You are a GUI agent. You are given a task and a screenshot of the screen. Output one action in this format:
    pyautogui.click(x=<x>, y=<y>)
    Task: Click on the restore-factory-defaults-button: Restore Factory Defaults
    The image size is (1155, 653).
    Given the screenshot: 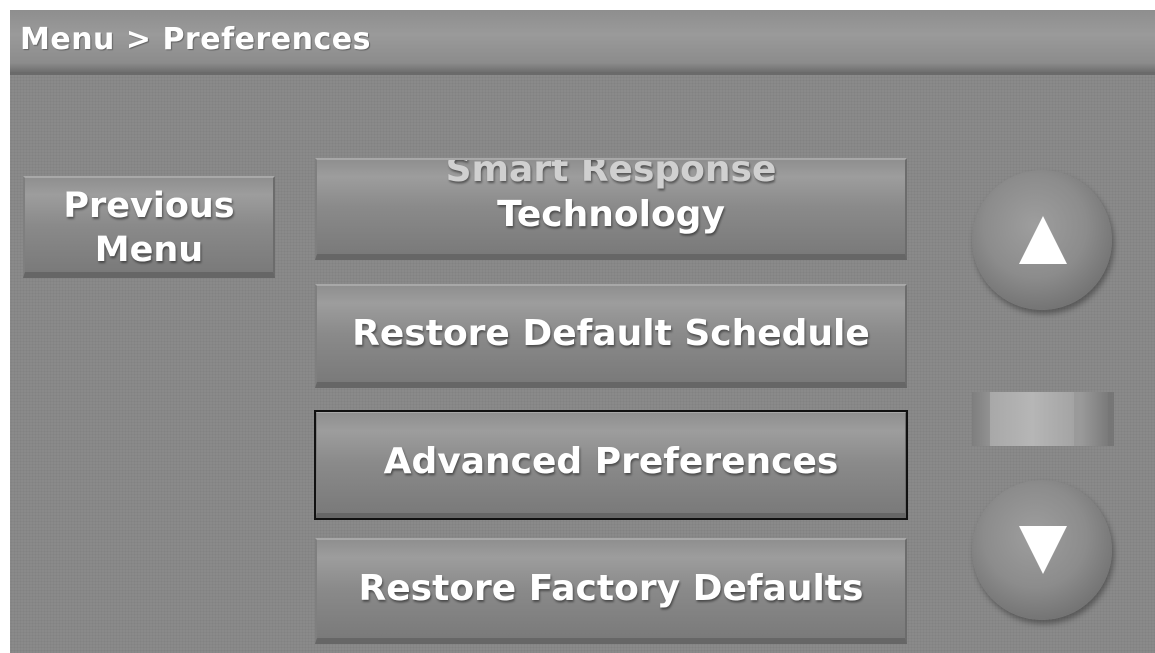 What is the action you would take?
    pyautogui.click(x=611, y=591)
    